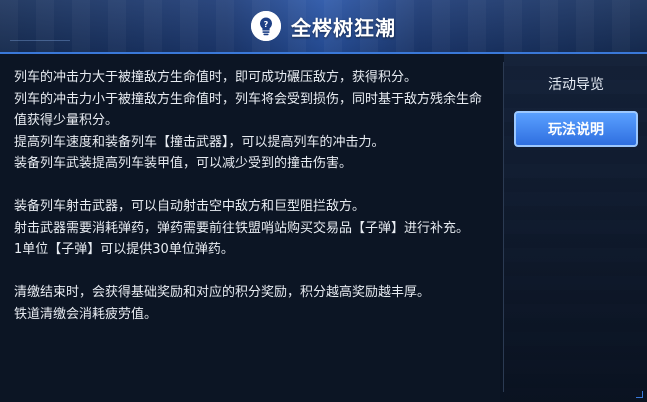  What do you see at coordinates (216, 77) in the screenshot?
I see `rule-paragraph: 列车的冲击力大于被撞敌方生命值时，即可成功碾压敌方，获得积分。` at bounding box center [216, 77].